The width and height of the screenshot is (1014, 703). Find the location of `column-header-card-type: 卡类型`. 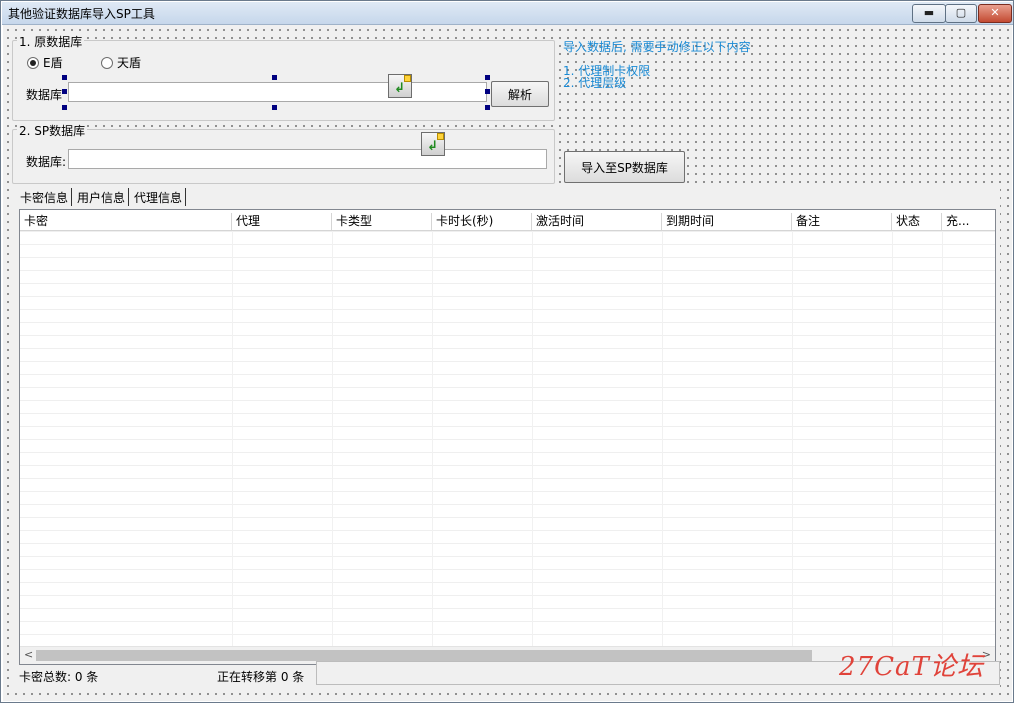

column-header-card-type: 卡类型 is located at coordinates (382, 221).